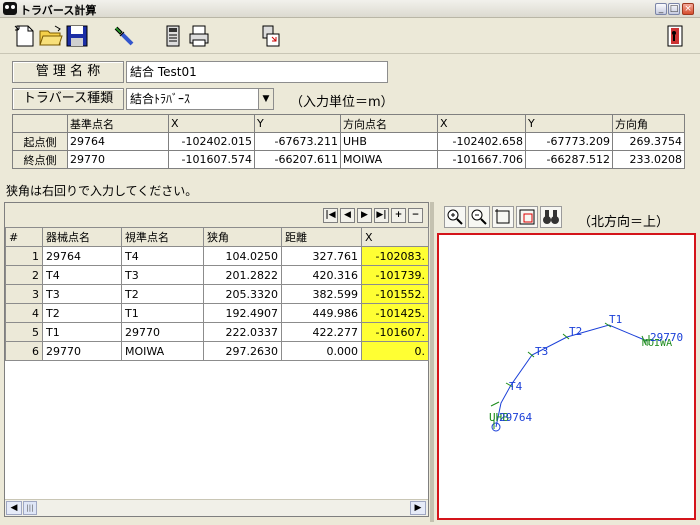 The image size is (700, 525). What do you see at coordinates (24, 256) in the screenshot?
I see `row-number: 1` at bounding box center [24, 256].